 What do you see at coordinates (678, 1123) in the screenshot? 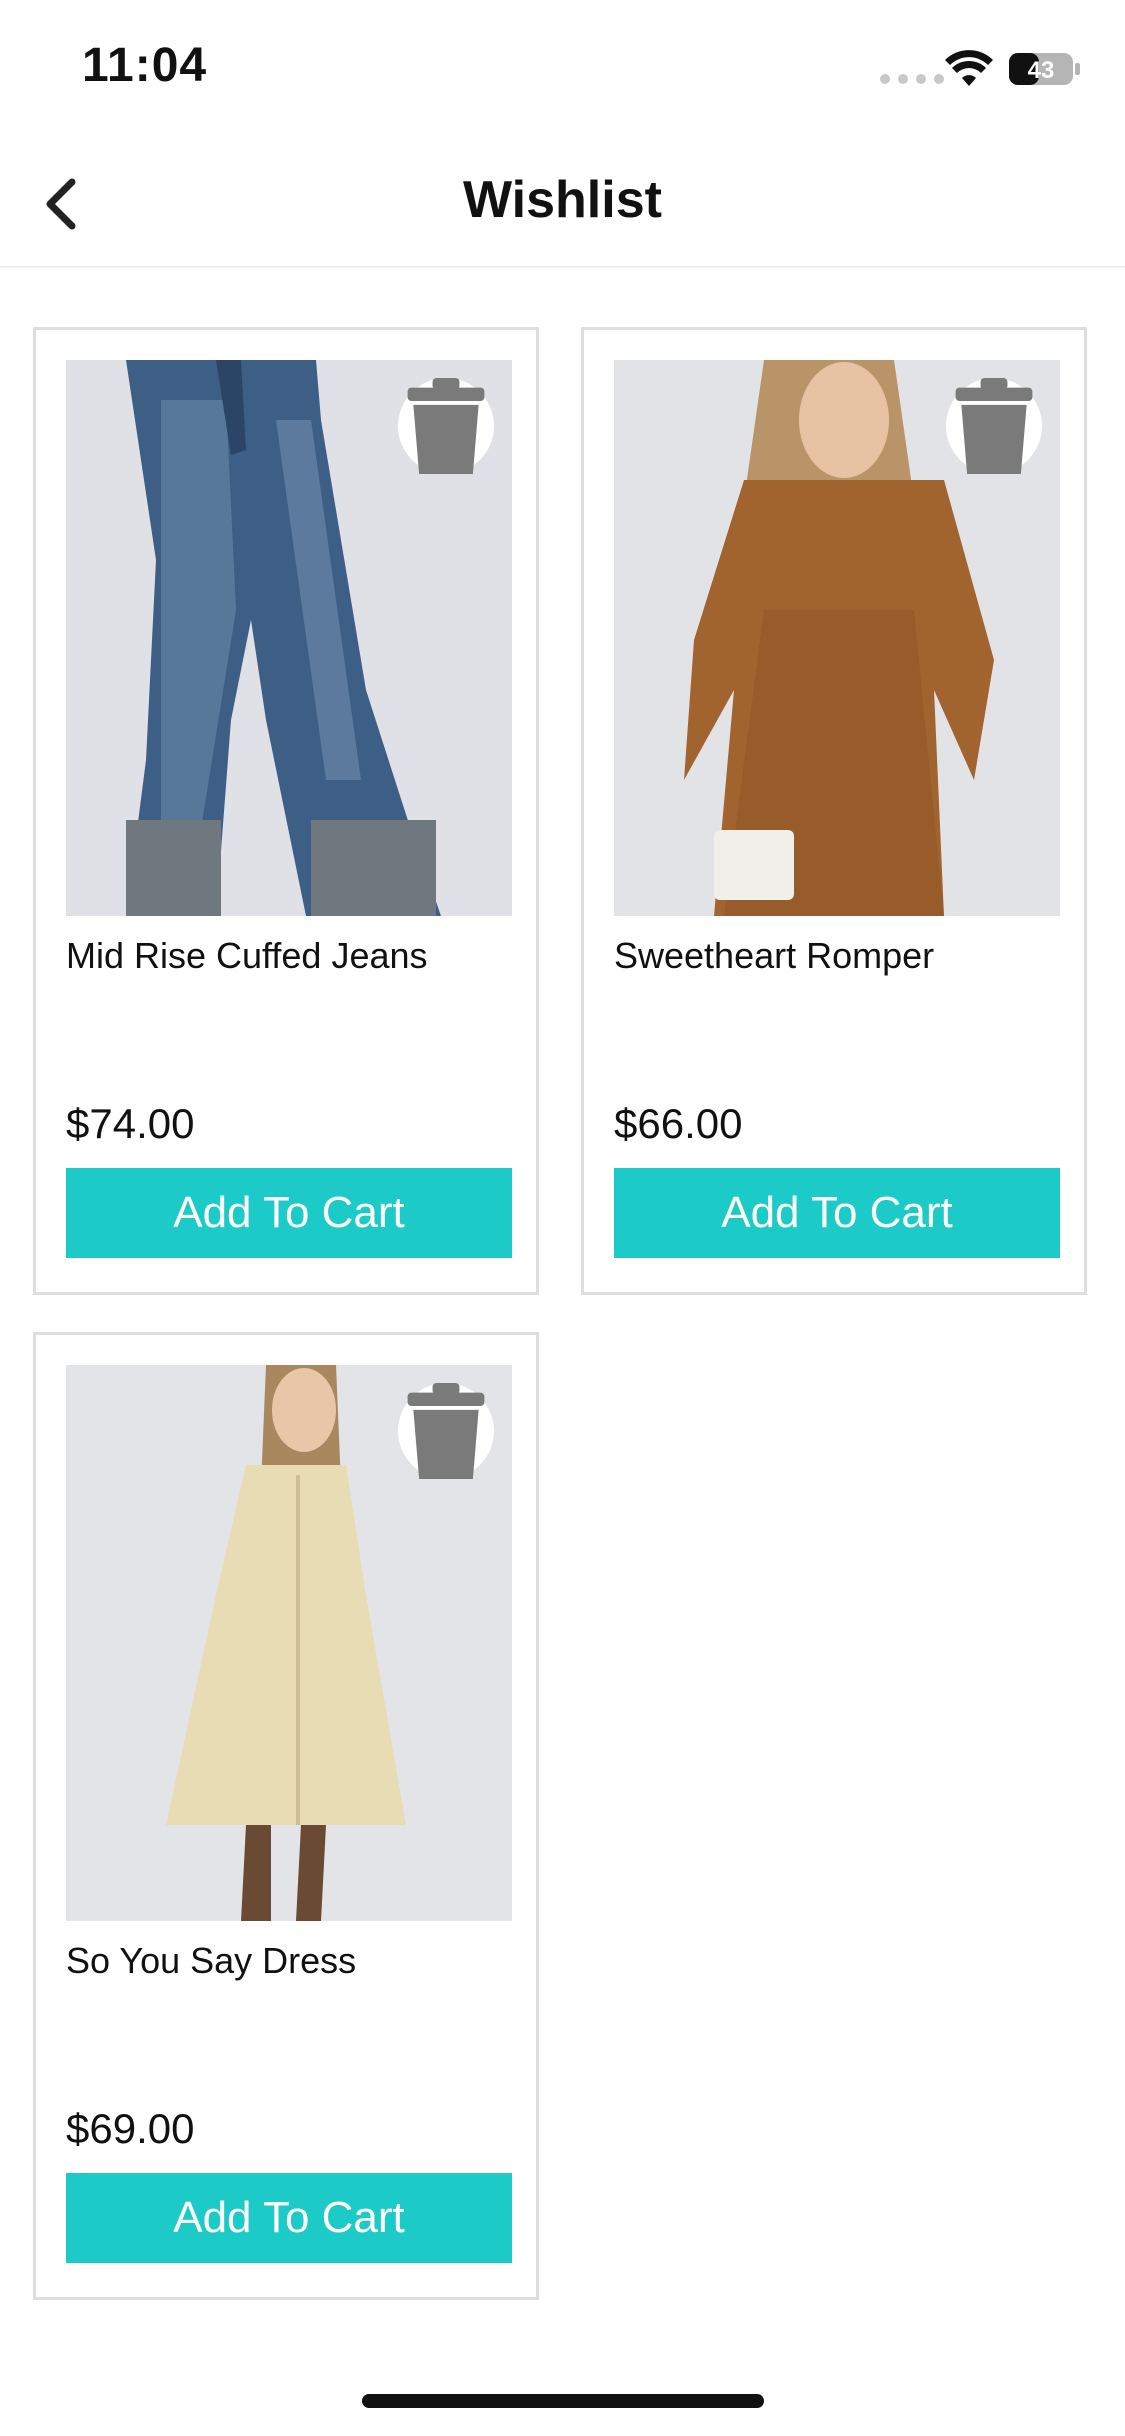
I see `product-price: $66.00` at bounding box center [678, 1123].